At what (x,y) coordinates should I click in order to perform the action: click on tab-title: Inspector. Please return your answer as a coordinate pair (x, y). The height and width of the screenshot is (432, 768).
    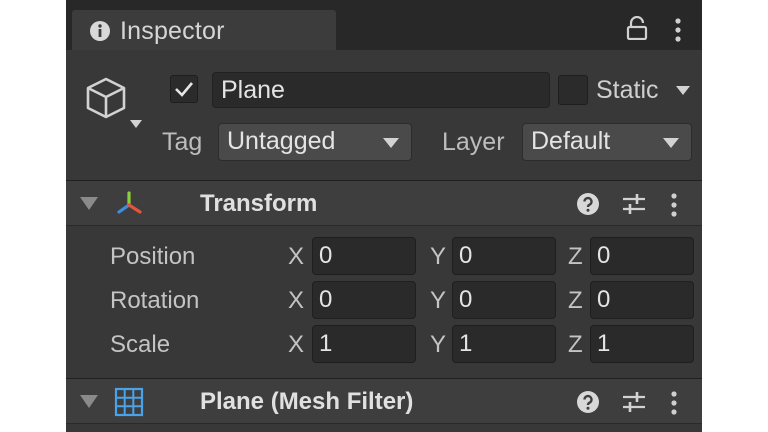
    Looking at the image, I should click on (172, 31).